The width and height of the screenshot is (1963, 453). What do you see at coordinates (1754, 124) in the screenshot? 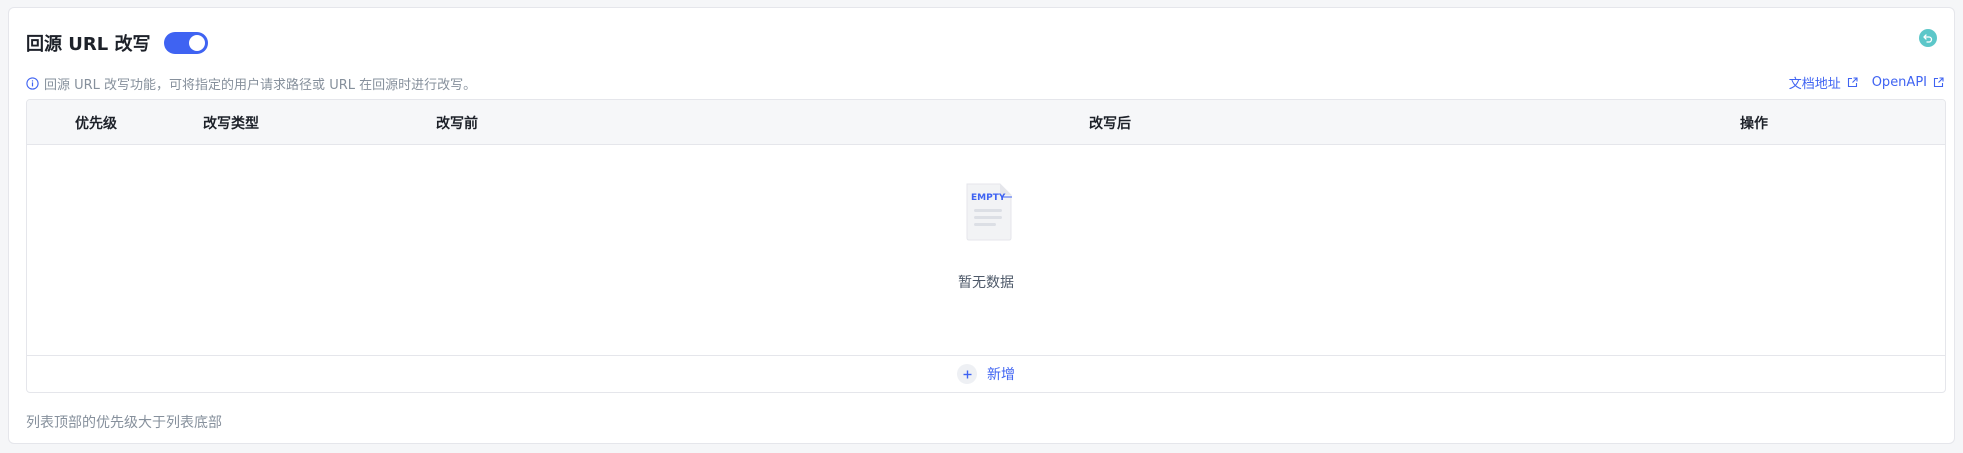
I see `column-header-actions: 操作` at bounding box center [1754, 124].